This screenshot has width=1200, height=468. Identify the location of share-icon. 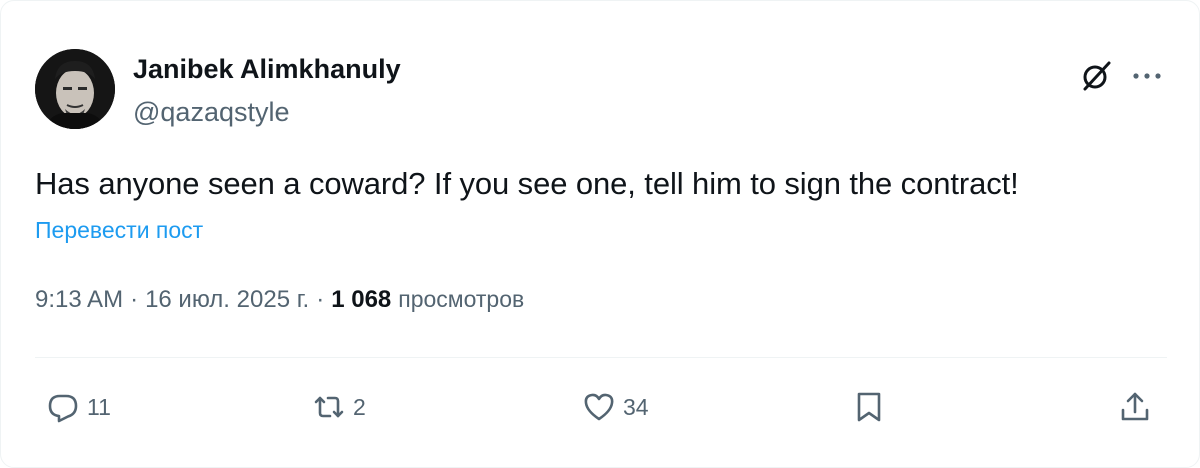
(1135, 406).